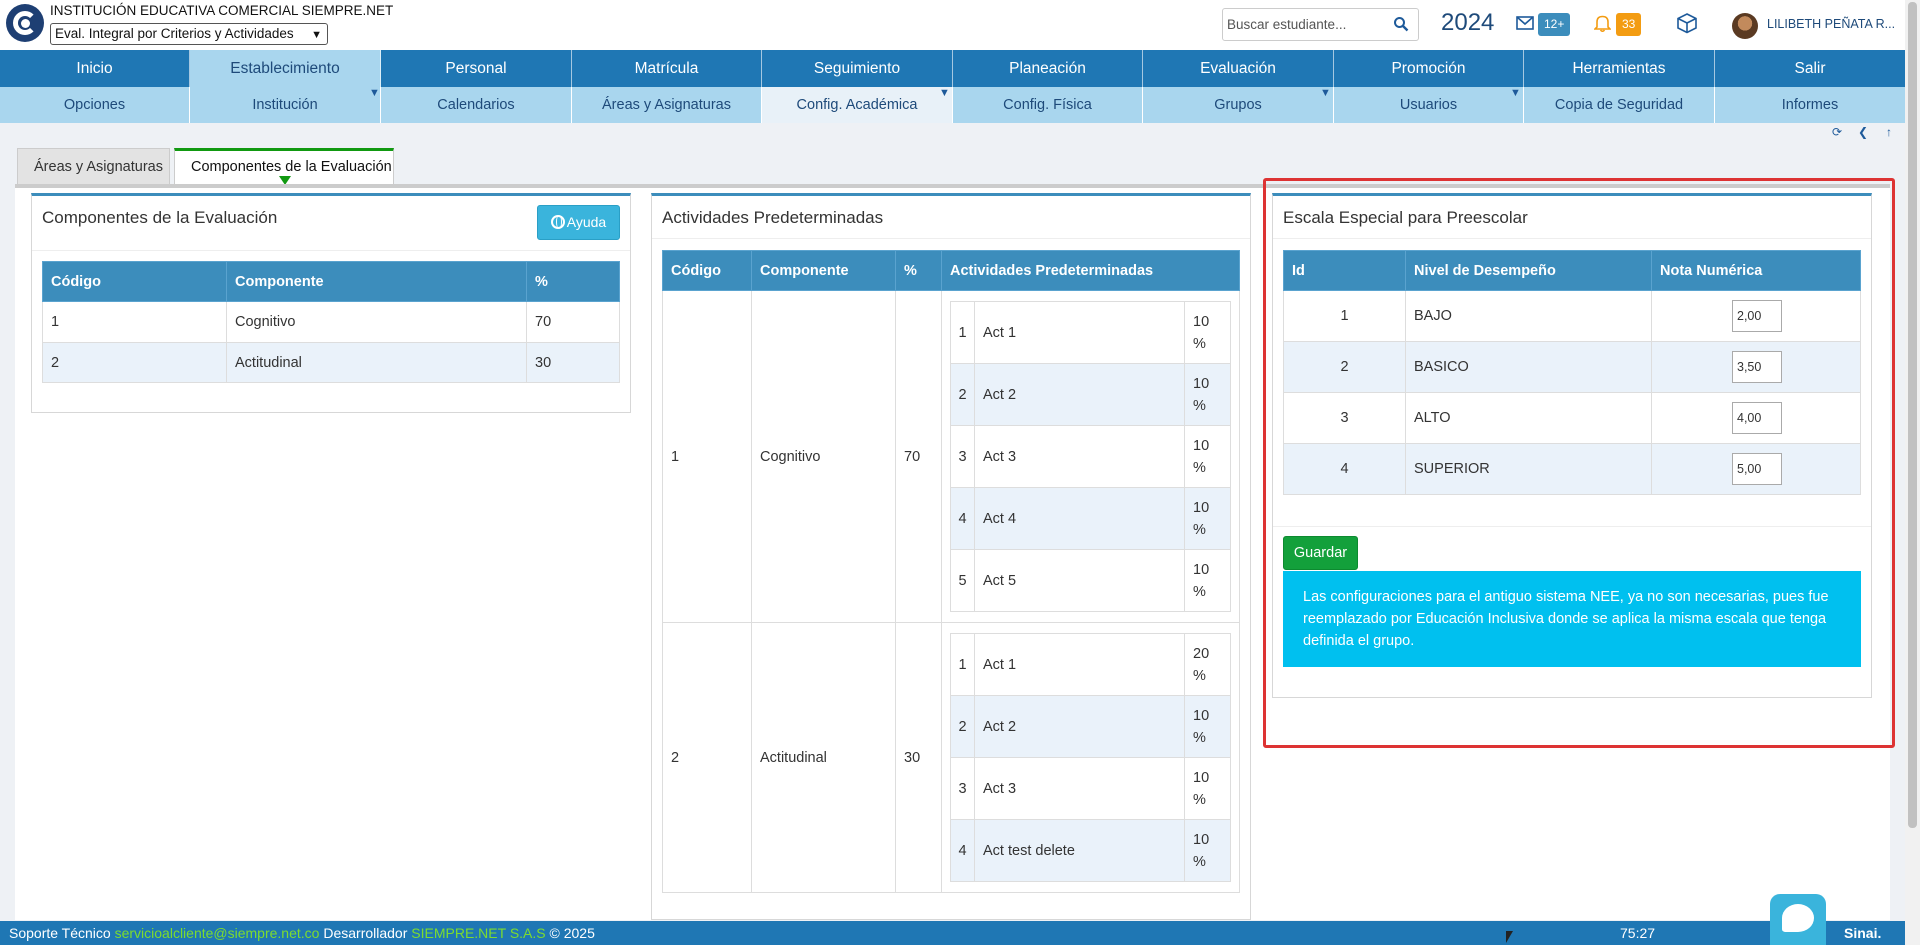 The image size is (1920, 945). I want to click on nav-seguimiento: Seguimiento, so click(857, 68).